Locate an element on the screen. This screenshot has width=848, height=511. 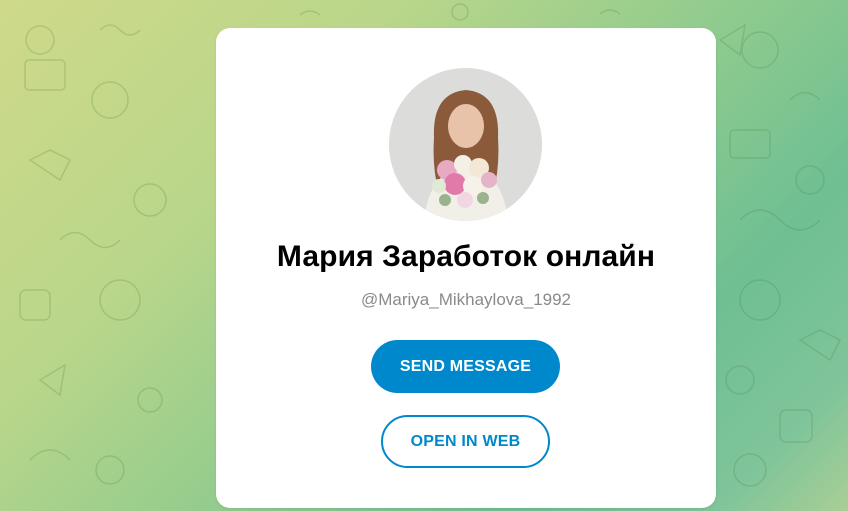
profile-username: @Mariya_Mikhaylova_1992 is located at coordinates (466, 299).